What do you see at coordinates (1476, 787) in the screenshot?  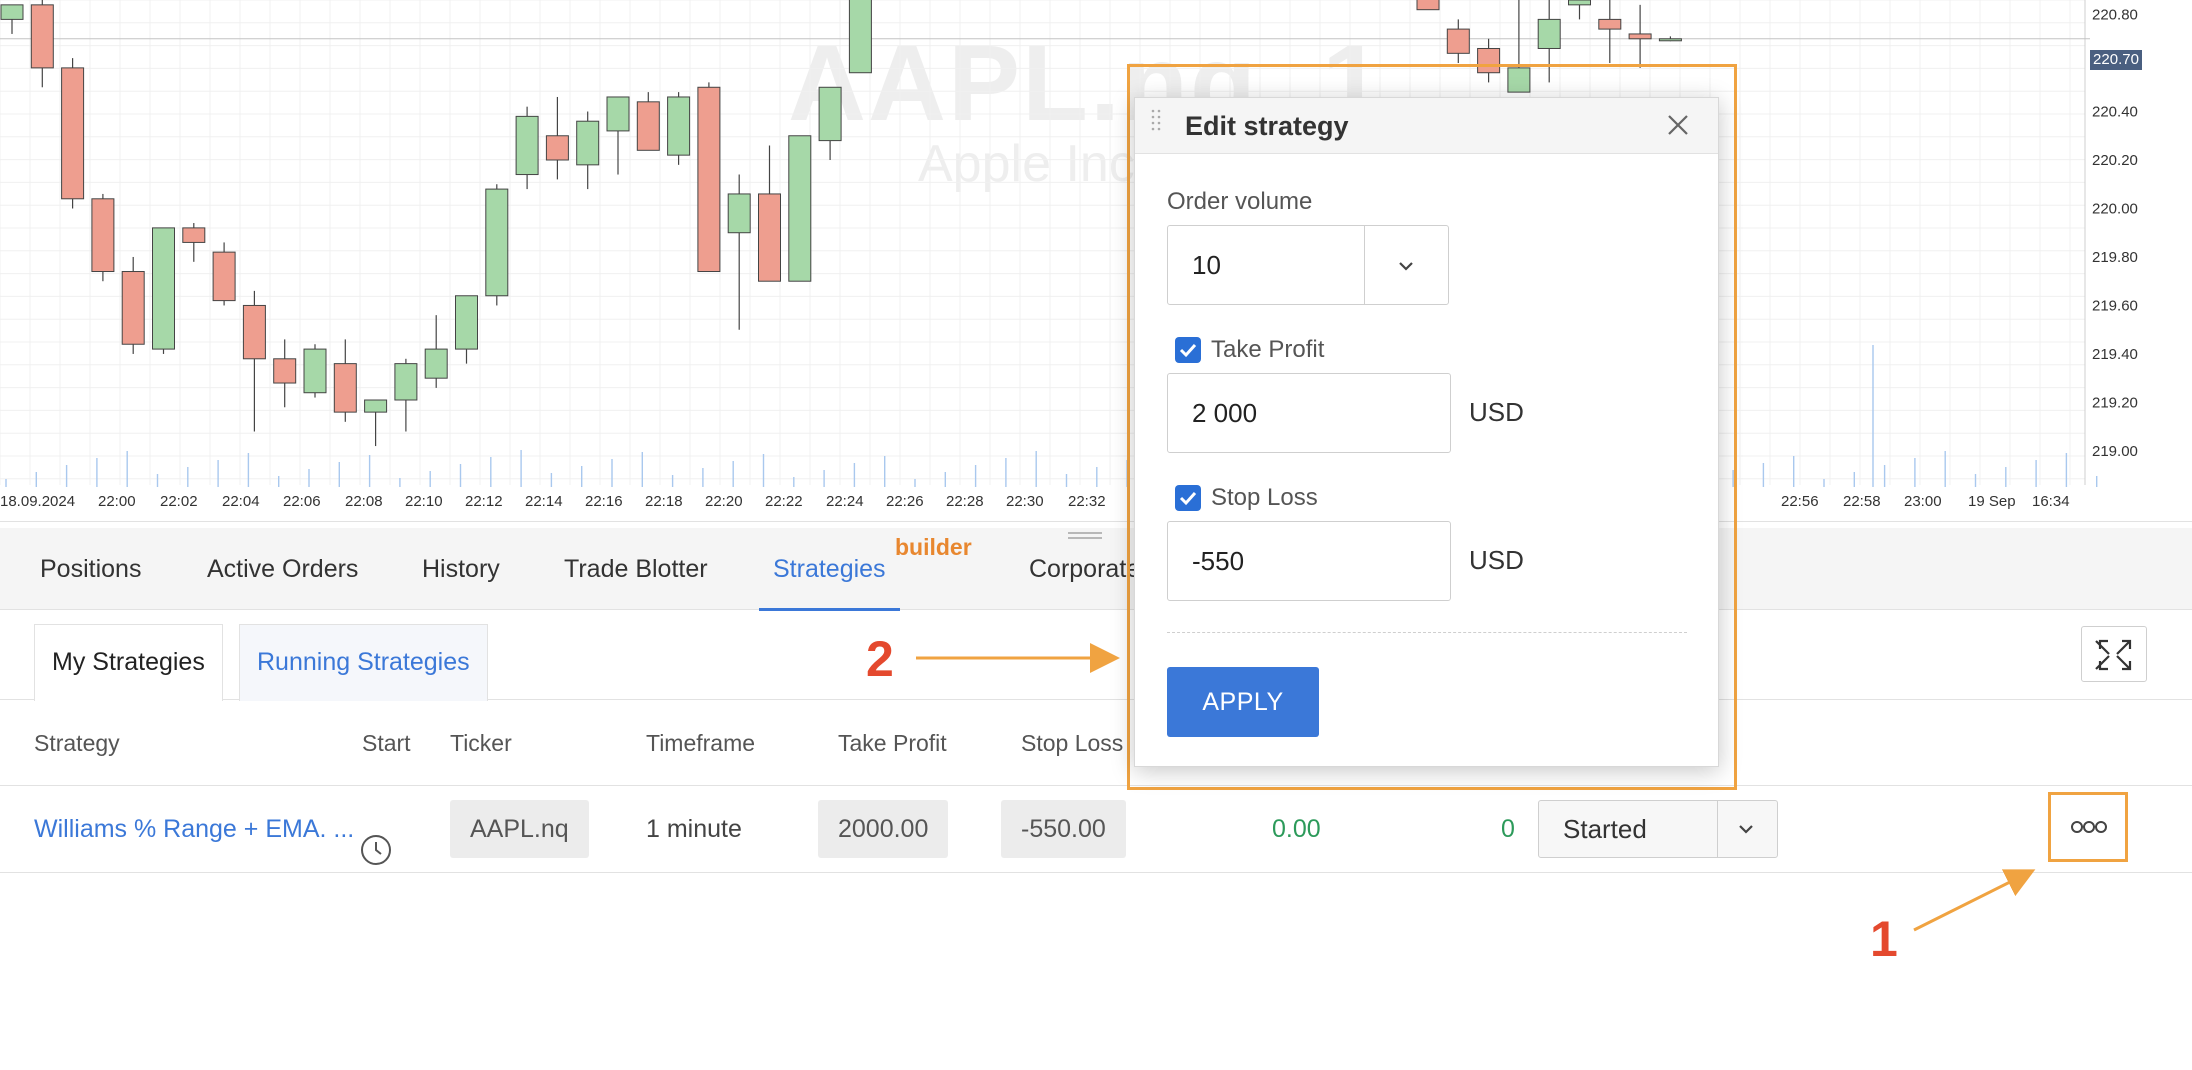 I see `annotation-arrows` at bounding box center [1476, 787].